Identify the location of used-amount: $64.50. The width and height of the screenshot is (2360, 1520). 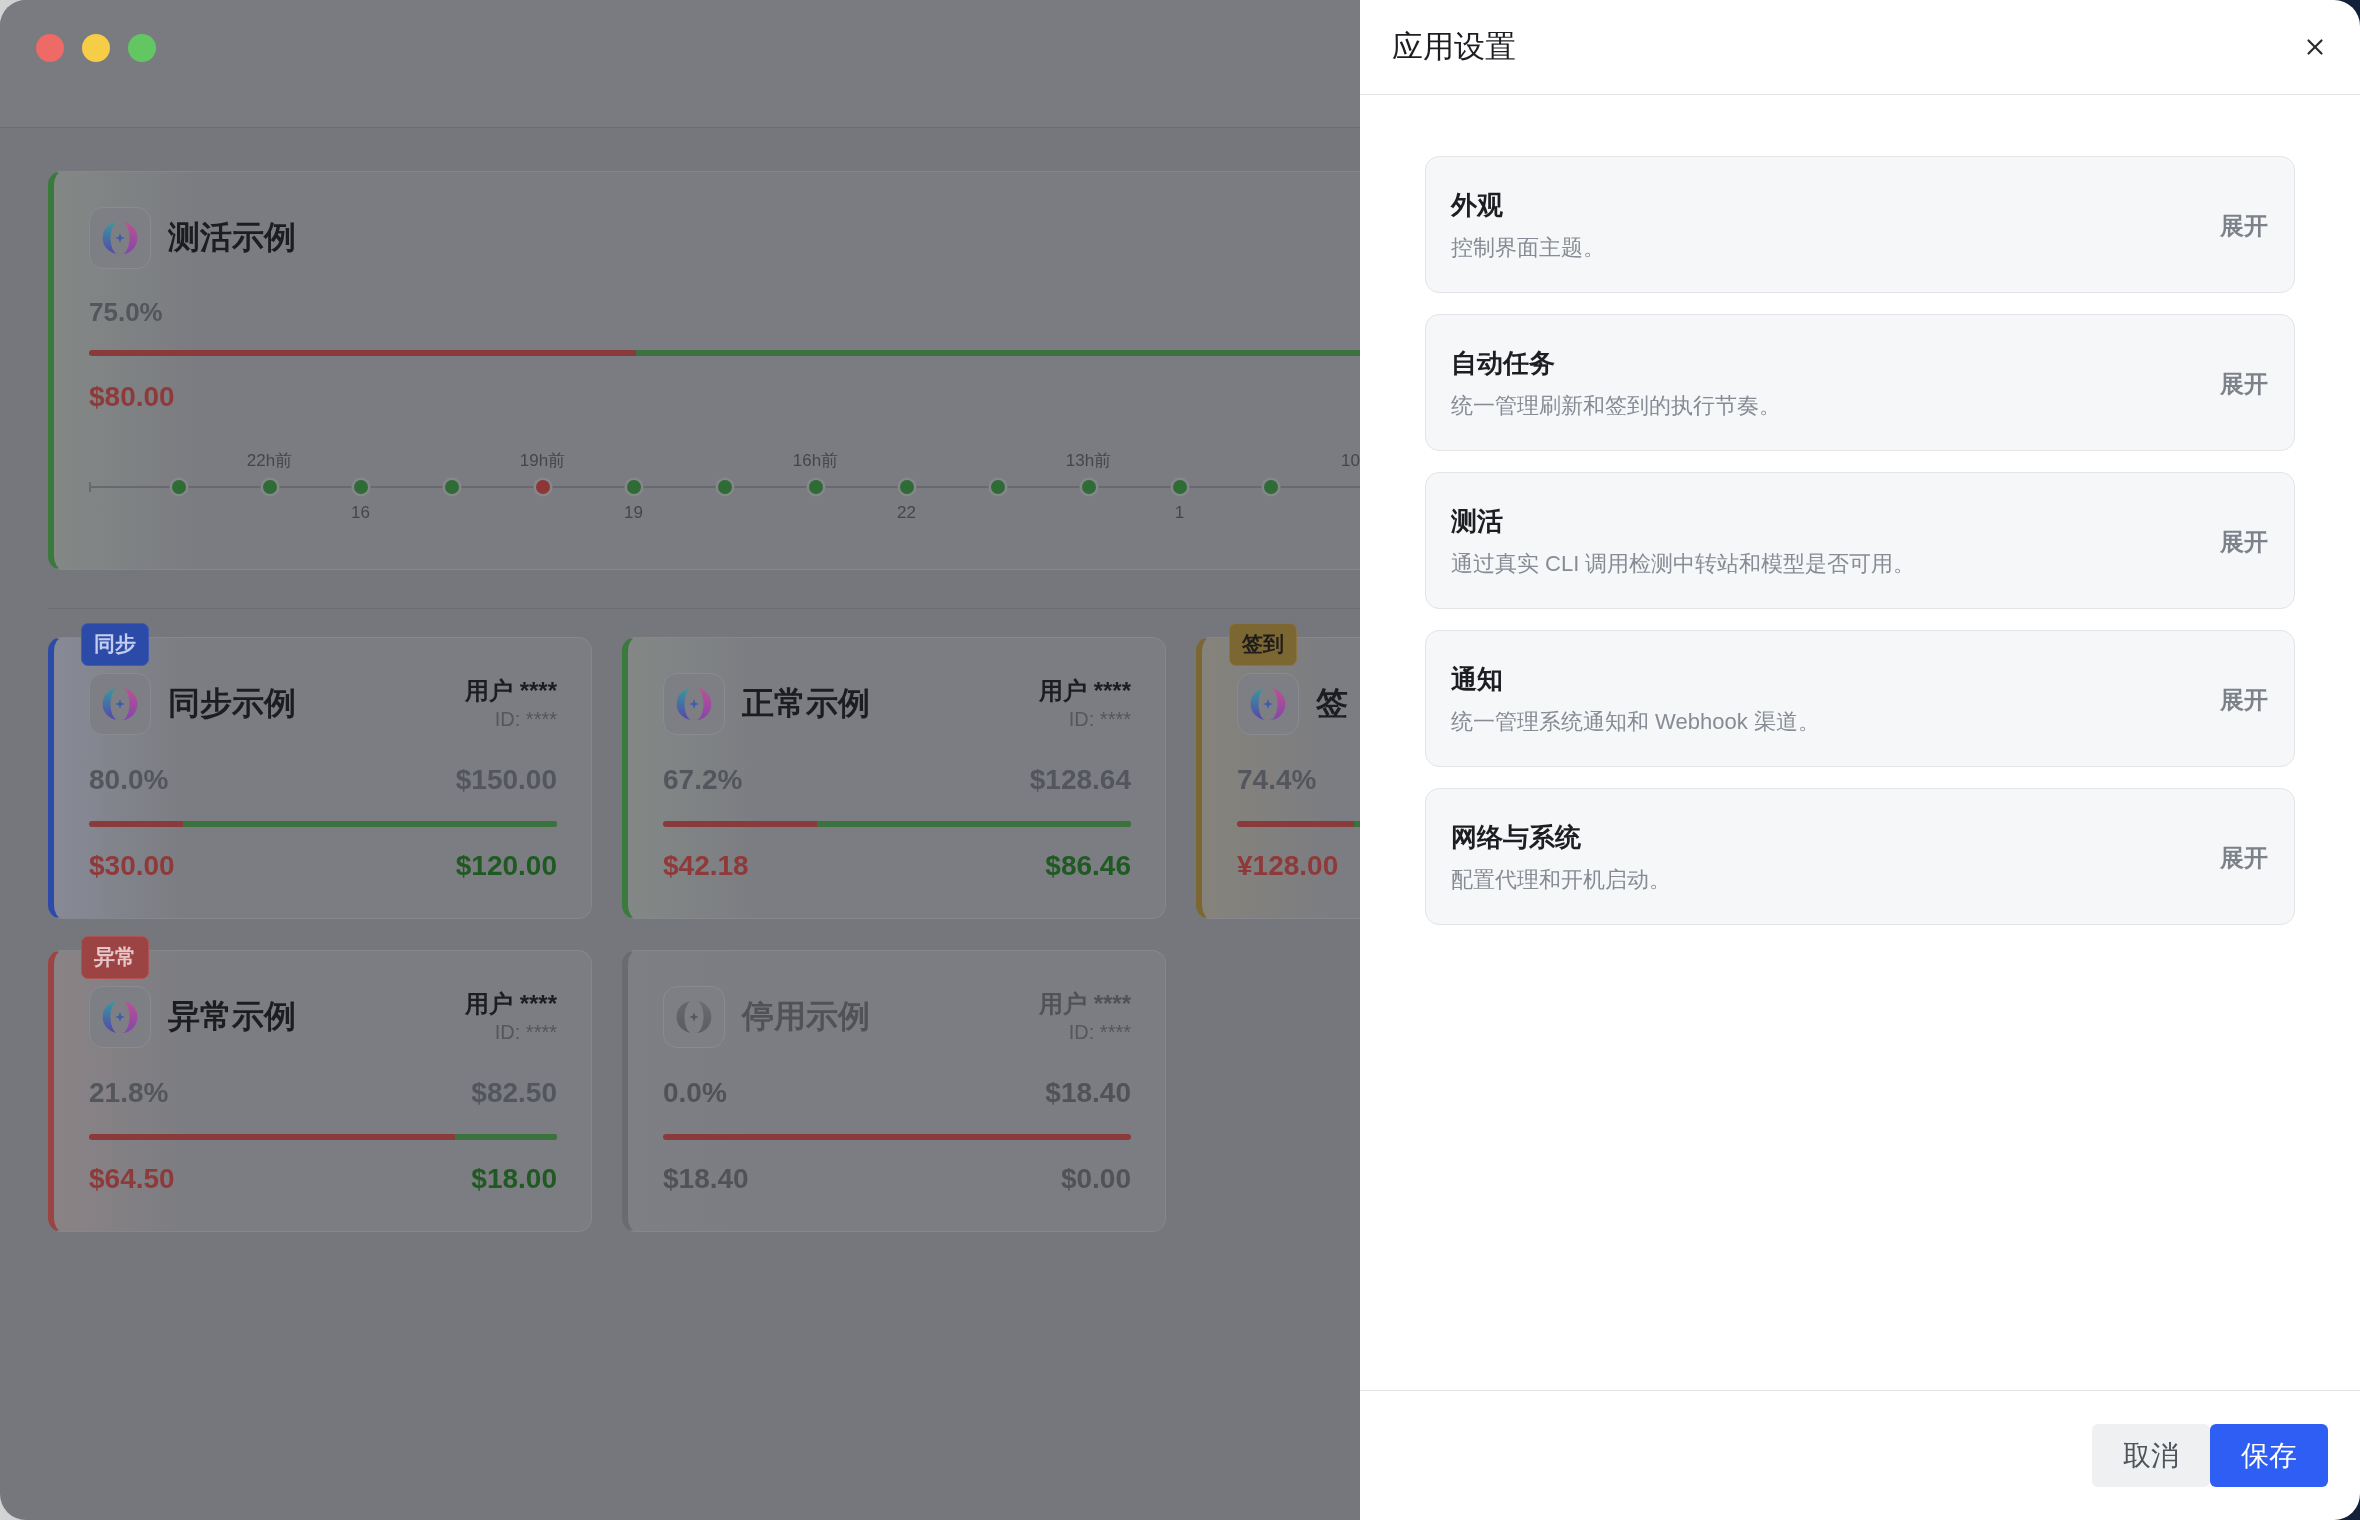
(132, 1179).